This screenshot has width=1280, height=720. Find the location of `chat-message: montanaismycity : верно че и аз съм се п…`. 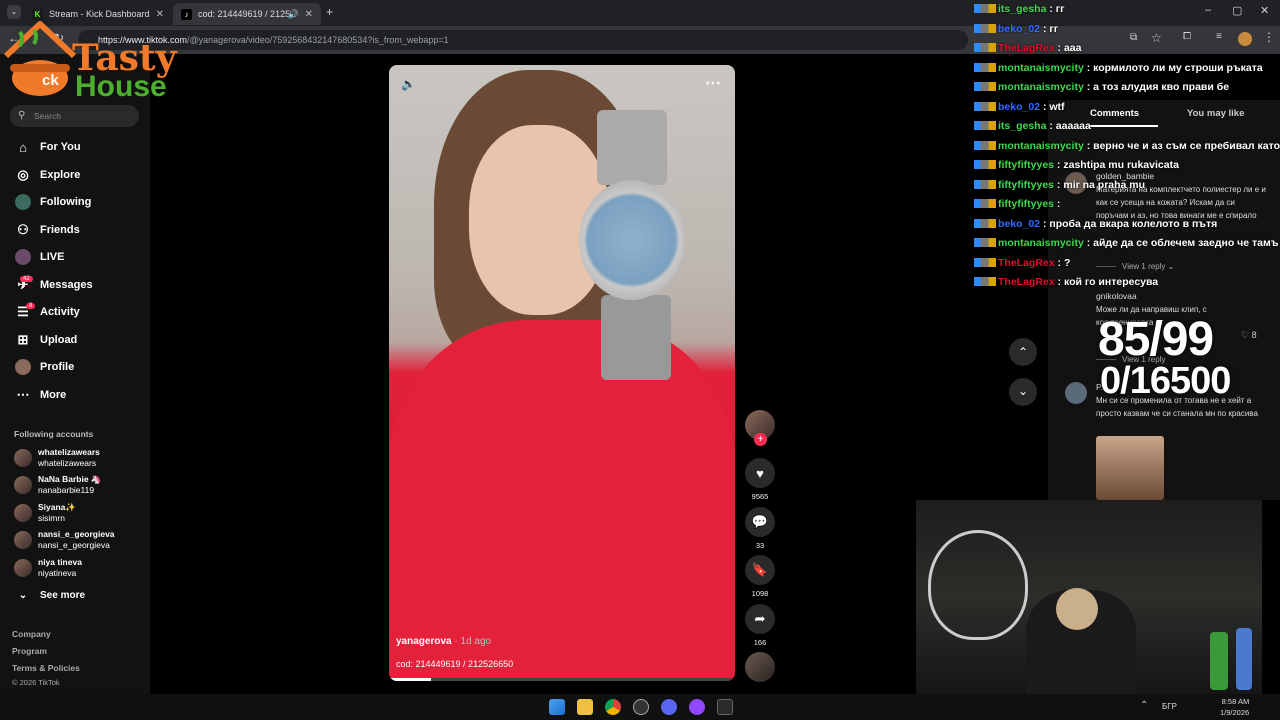

chat-message: montanaismycity : верно че и аз съм се п… is located at coordinates (1127, 146).